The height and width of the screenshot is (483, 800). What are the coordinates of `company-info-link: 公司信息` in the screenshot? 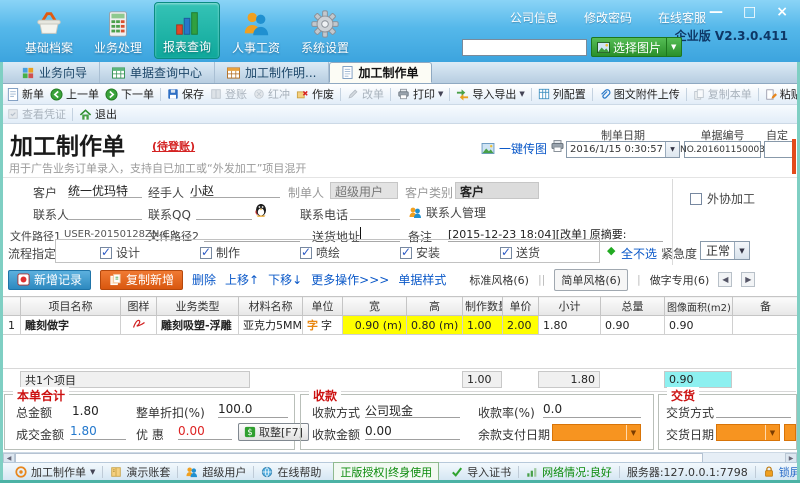 It's located at (534, 17).